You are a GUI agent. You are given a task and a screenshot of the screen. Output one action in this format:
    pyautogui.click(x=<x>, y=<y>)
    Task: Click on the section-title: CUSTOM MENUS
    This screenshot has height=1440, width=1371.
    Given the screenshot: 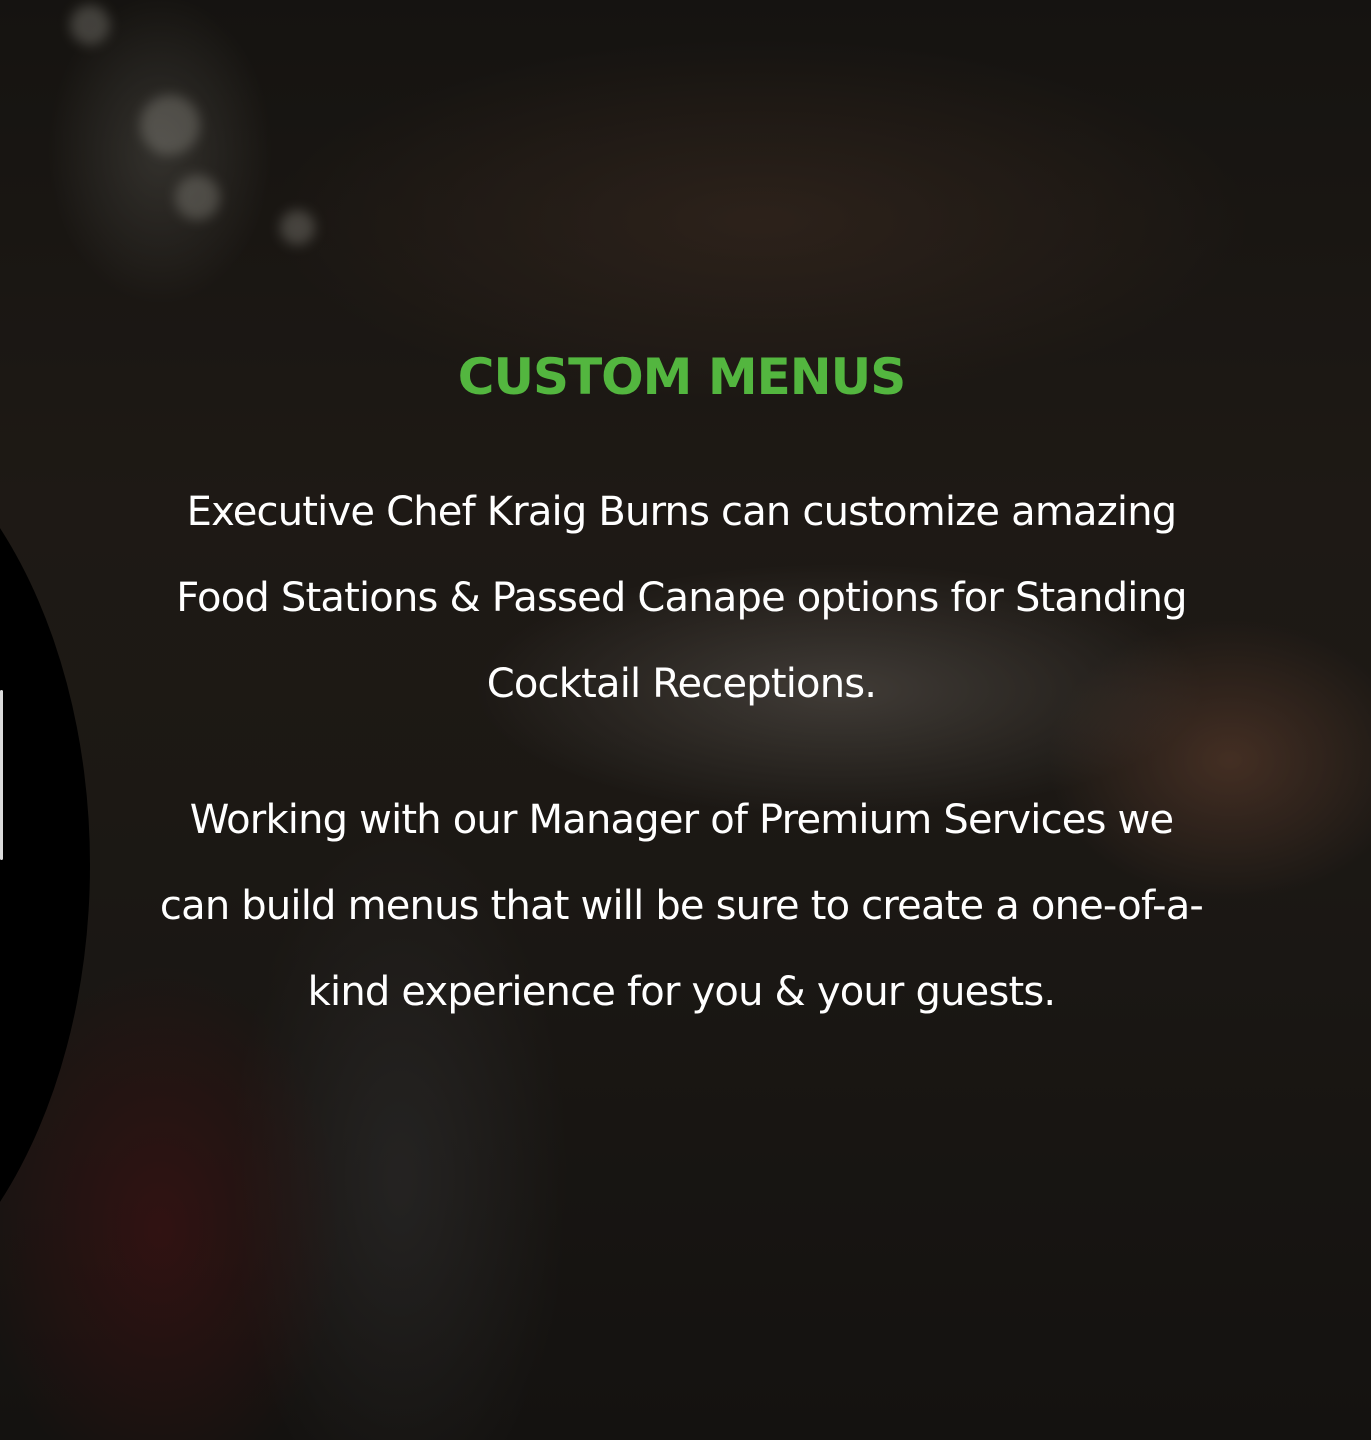 What is the action you would take?
    pyautogui.click(x=681, y=377)
    